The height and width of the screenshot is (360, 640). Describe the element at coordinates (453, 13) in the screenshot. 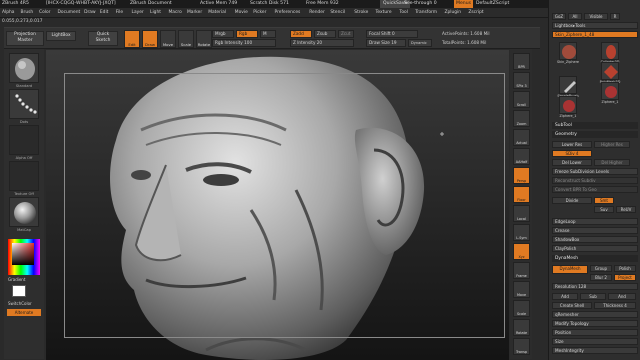

I see `menu-zplugin: Zplugin` at that location.